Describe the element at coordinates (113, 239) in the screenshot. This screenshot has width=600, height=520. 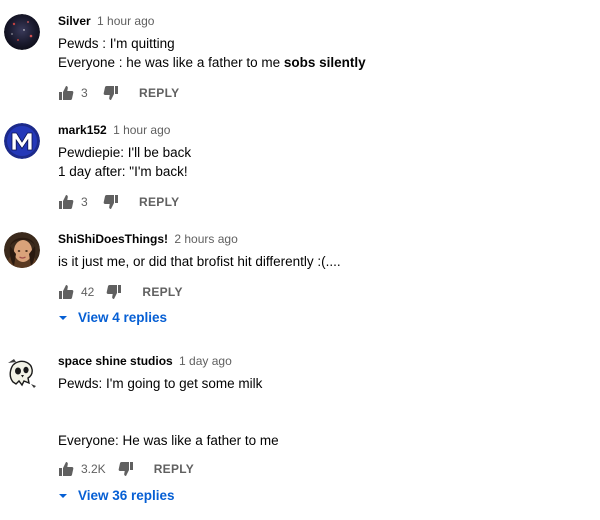
I see `author-name: ShiShiDoesThings!` at that location.